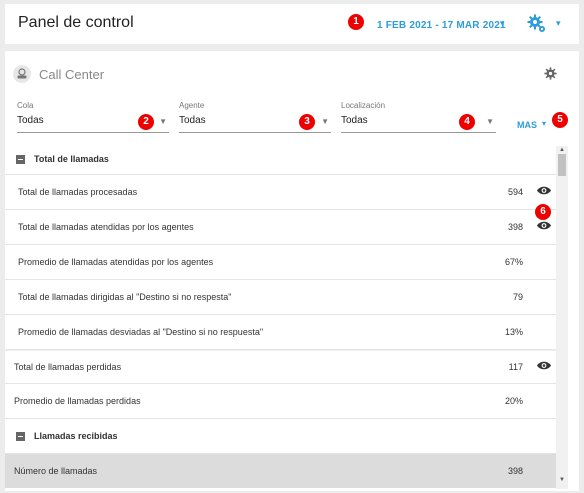 Image resolution: width=584 pixels, height=493 pixels. Describe the element at coordinates (280, 192) in the screenshot. I see `table-row: Total de llamadas procesadas 594` at that location.